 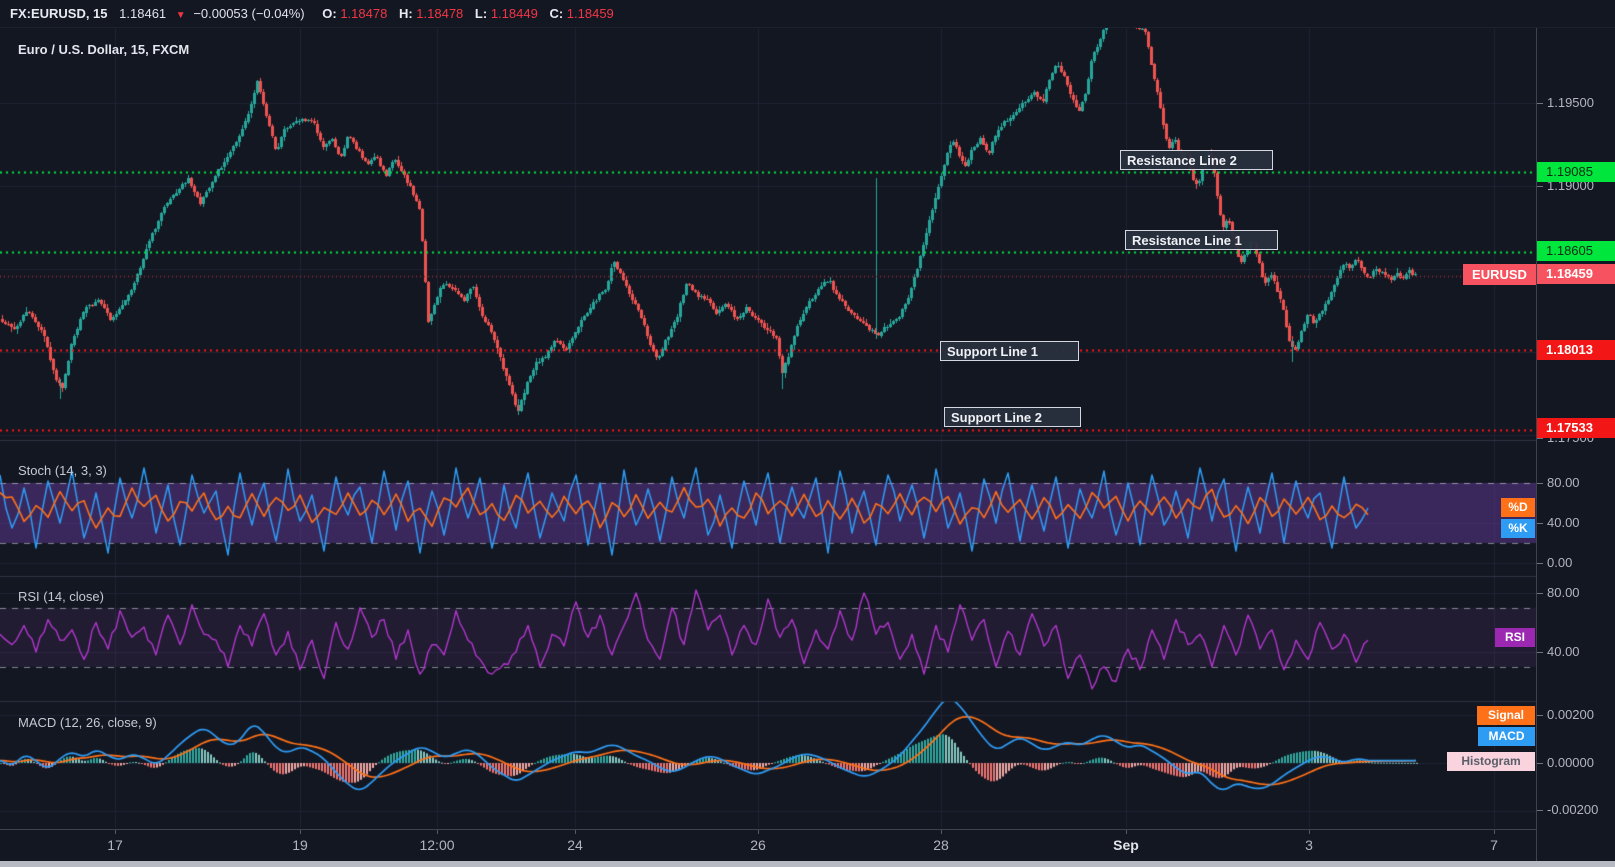 What do you see at coordinates (1518, 507) in the screenshot?
I see `legend-badge-d: %D` at bounding box center [1518, 507].